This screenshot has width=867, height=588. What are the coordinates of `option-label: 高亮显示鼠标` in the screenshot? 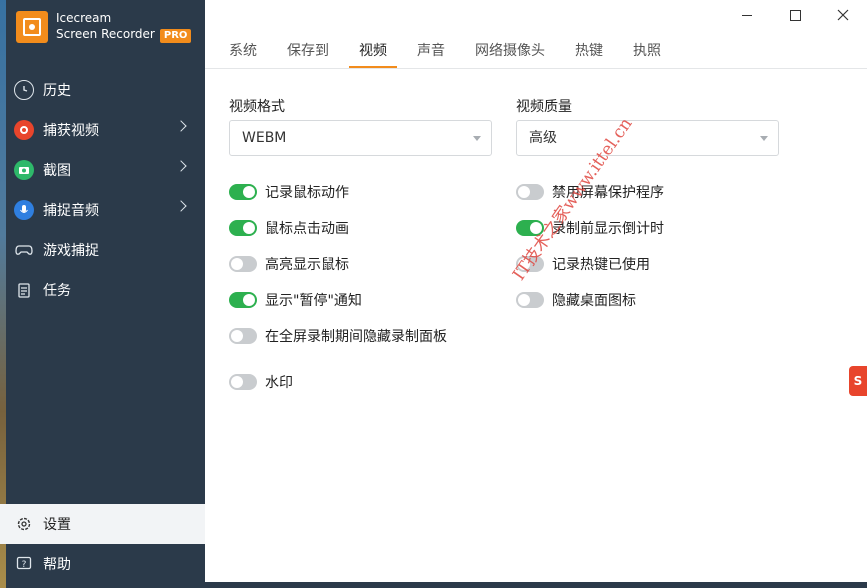 It's located at (307, 265).